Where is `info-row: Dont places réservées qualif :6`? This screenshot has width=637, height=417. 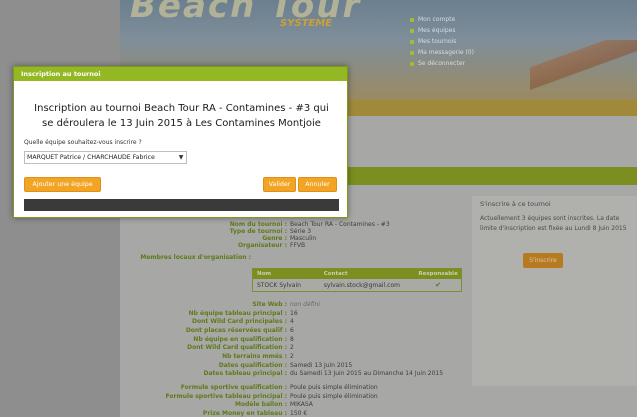 info-row: Dont places réservées qualif :6 is located at coordinates (239, 330).